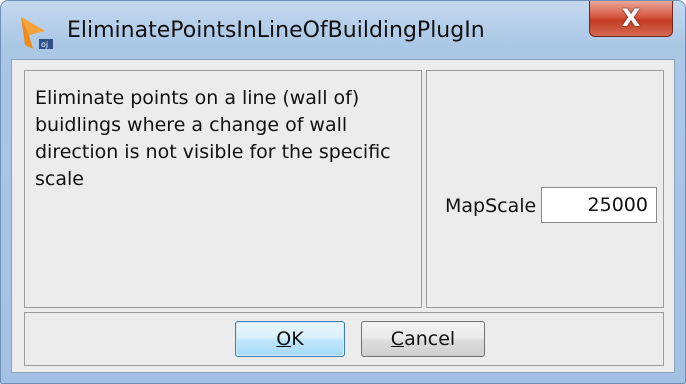 The height and width of the screenshot is (384, 686). Describe the element at coordinates (276, 30) in the screenshot. I see `window-title: EliminatePointsInLineOfBuildingPlugIn` at that location.